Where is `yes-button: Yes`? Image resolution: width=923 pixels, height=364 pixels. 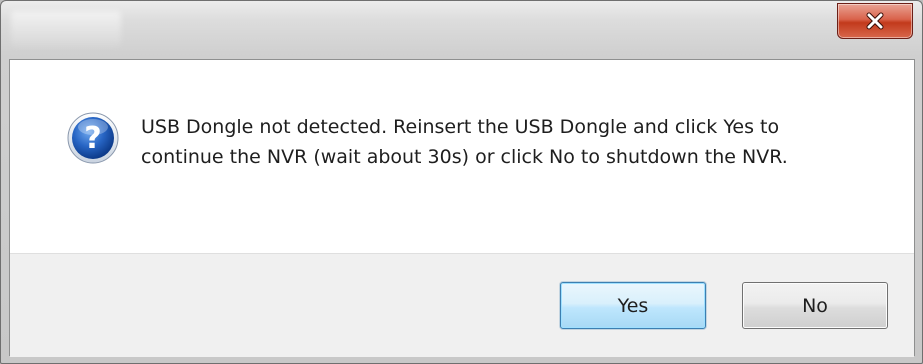 yes-button: Yes is located at coordinates (633, 305).